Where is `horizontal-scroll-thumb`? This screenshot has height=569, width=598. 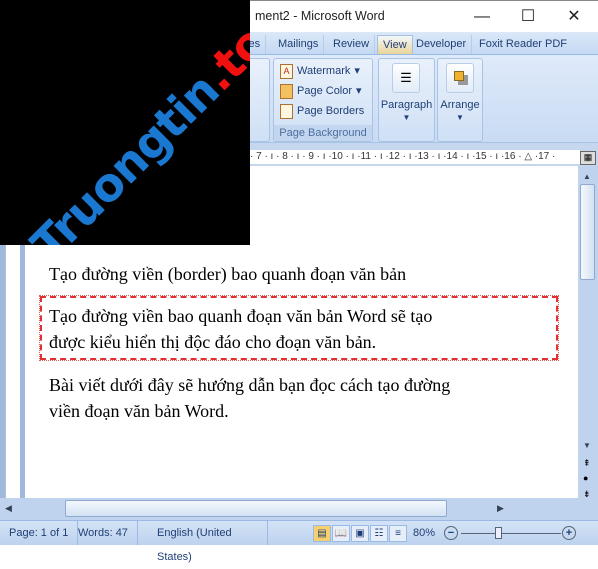 horizontal-scroll-thumb is located at coordinates (256, 508).